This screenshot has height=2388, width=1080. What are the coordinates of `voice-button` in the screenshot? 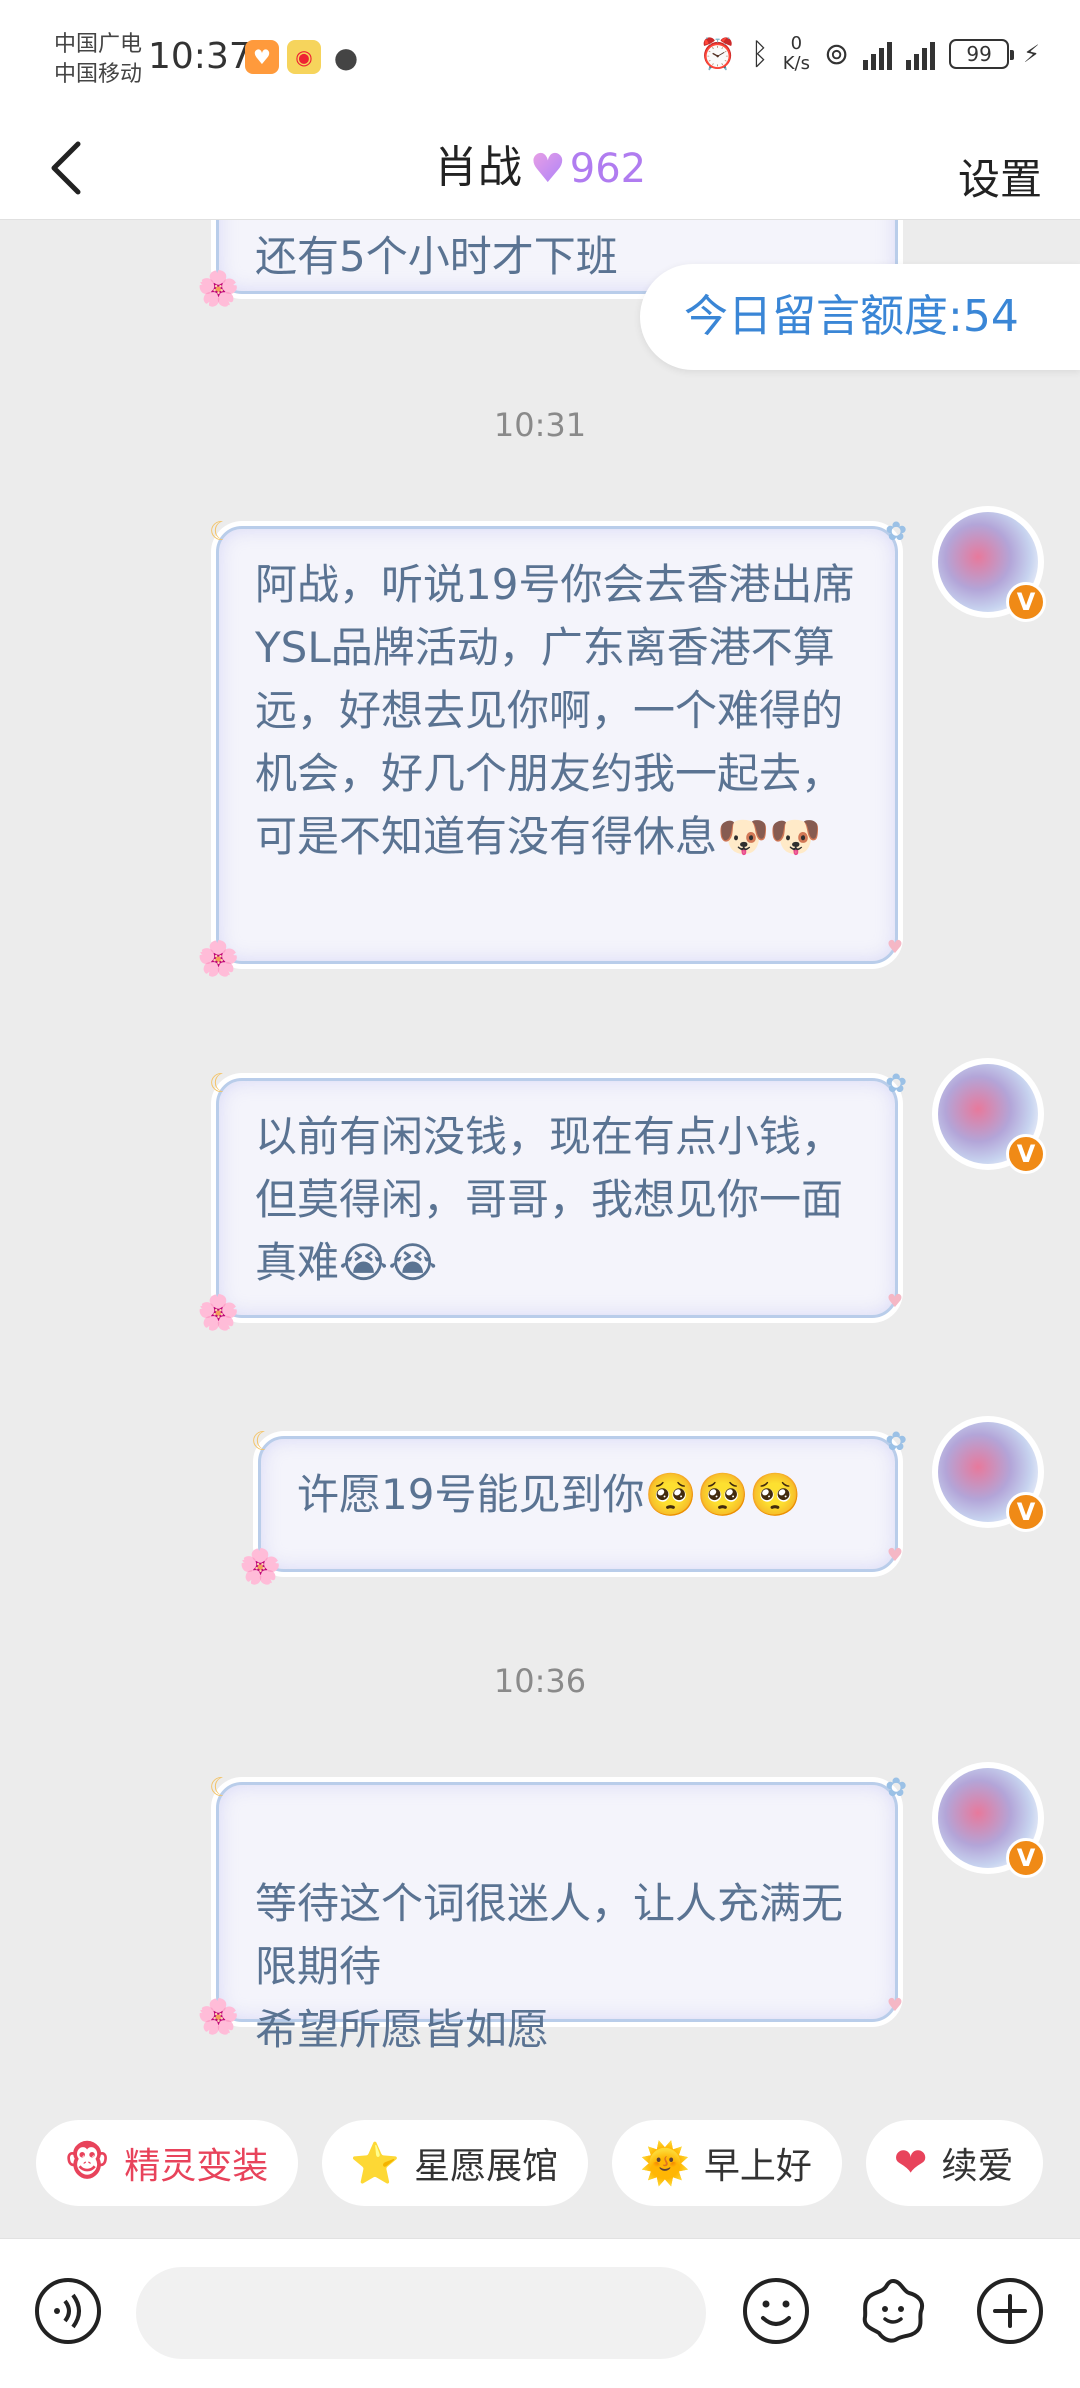 It's located at (68, 2311).